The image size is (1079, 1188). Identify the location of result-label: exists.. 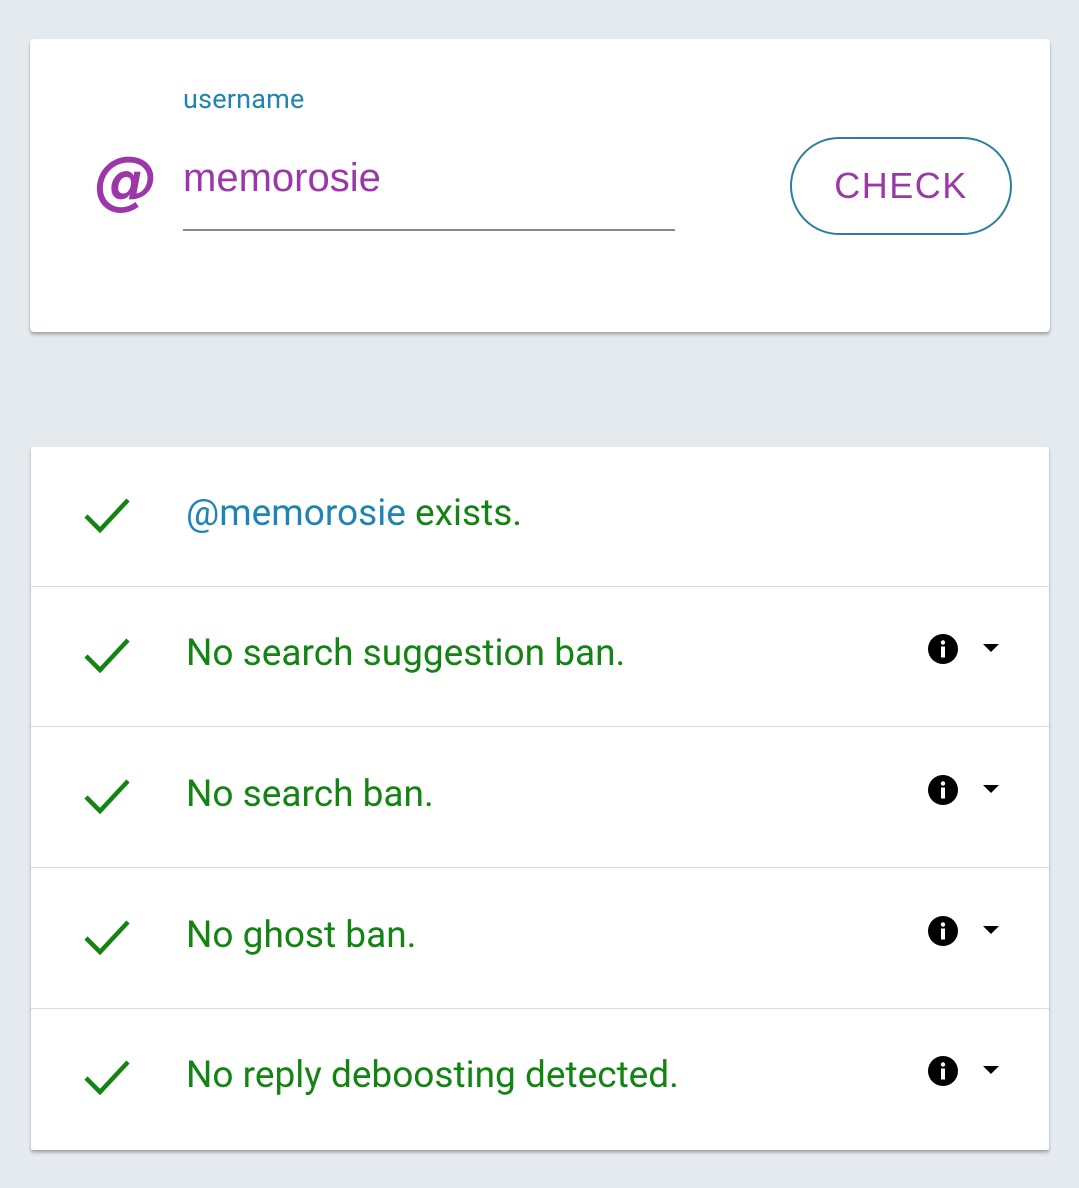
(464, 513).